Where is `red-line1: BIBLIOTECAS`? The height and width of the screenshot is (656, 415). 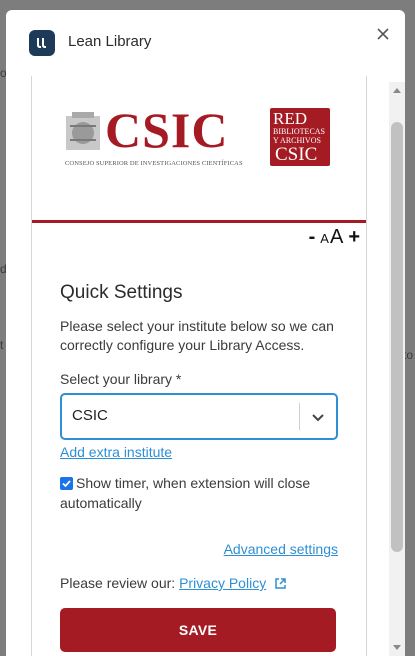 red-line1: BIBLIOTECAS is located at coordinates (299, 131).